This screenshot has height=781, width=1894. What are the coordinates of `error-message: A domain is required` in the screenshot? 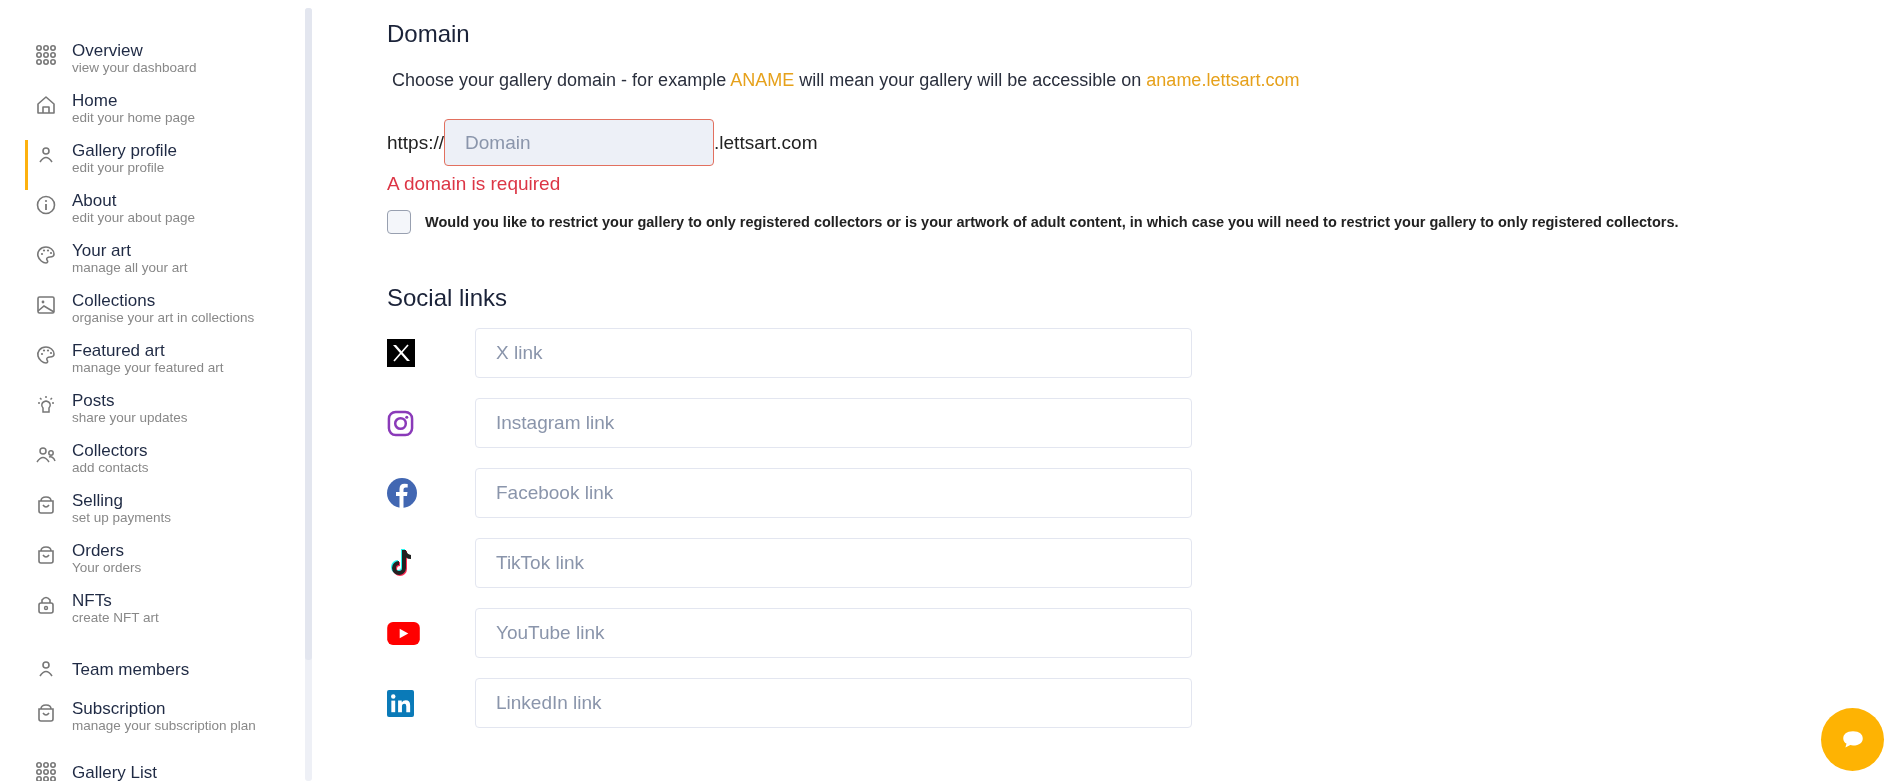 It's located at (474, 184).